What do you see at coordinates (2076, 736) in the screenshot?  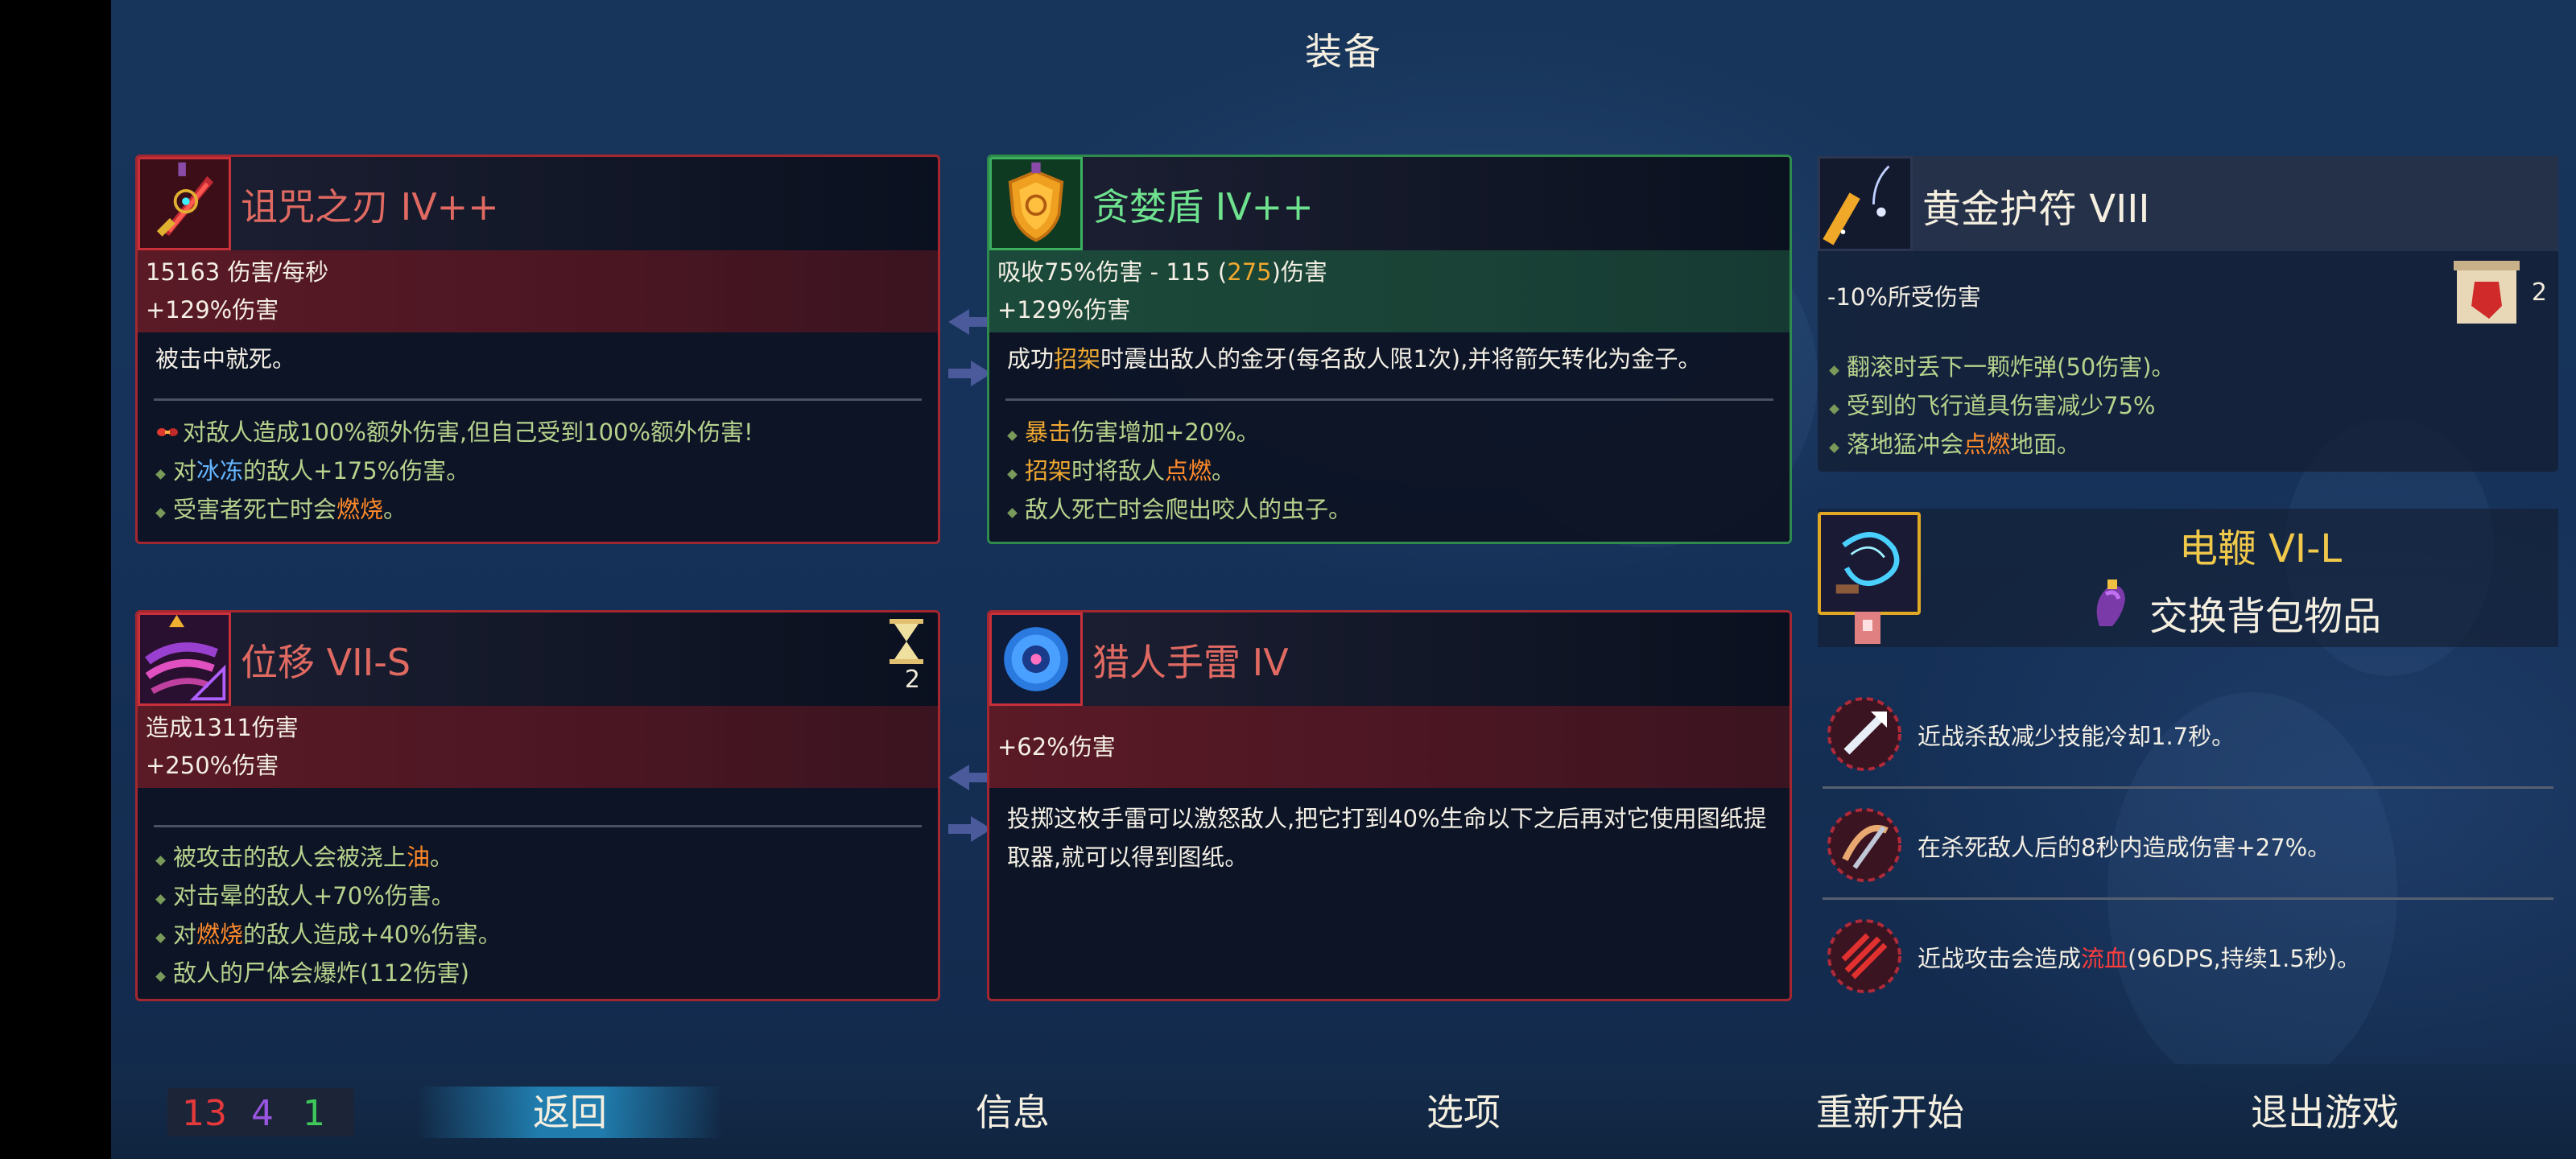 I see `mutation-text: 近战杀敌减少技能冷却1.7秒。` at bounding box center [2076, 736].